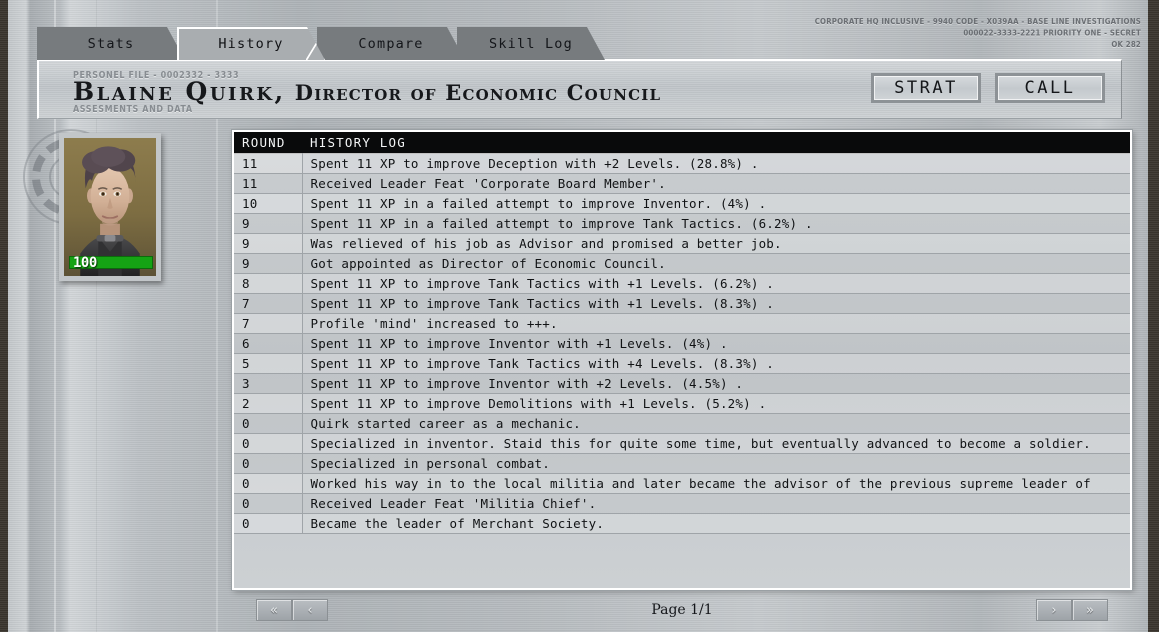 This screenshot has height=632, width=1159. I want to click on call-button: CALL, so click(1050, 88).